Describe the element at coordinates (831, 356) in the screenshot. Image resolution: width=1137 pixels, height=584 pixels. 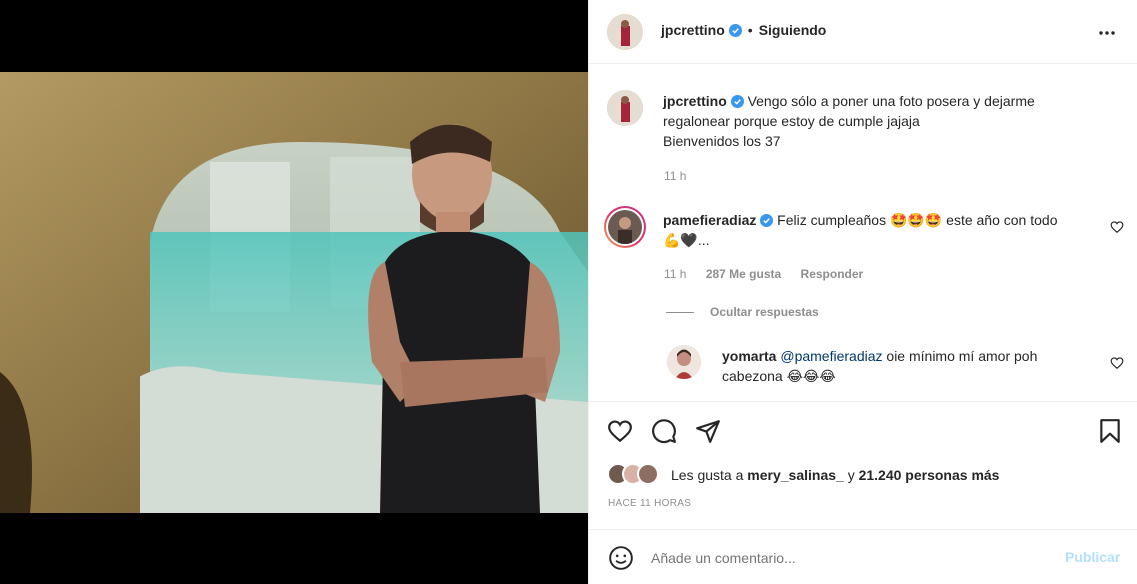
I see `reply-mention: @pamefieradiaz` at that location.